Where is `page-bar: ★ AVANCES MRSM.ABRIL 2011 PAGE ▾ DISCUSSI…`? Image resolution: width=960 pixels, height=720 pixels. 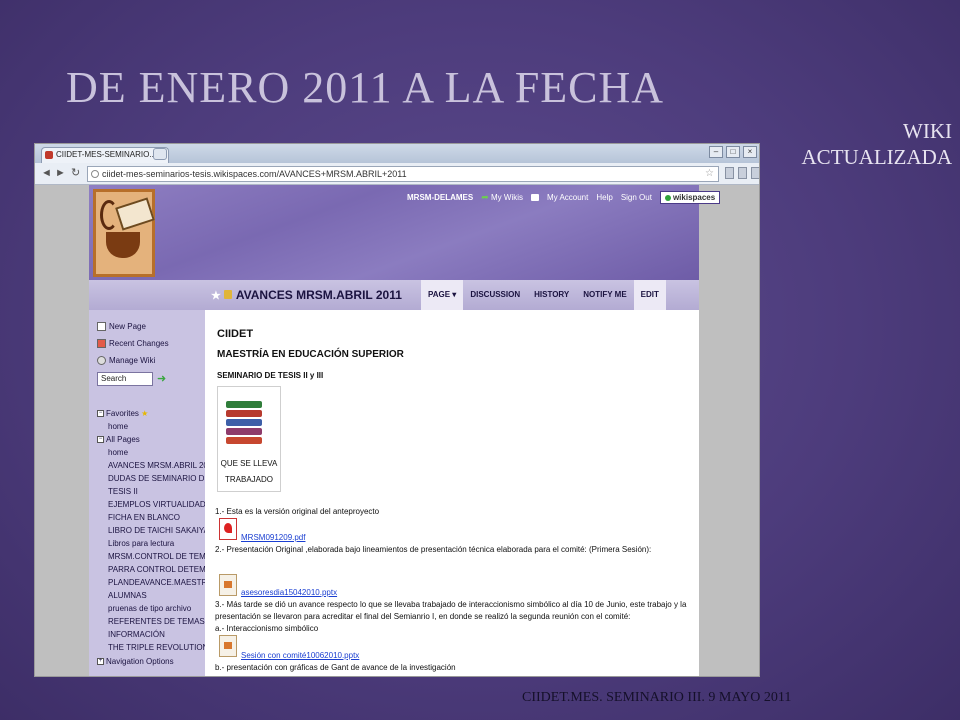 page-bar: ★ AVANCES MRSM.ABRIL 2011 PAGE ▾ DISCUSSI… is located at coordinates (394, 295).